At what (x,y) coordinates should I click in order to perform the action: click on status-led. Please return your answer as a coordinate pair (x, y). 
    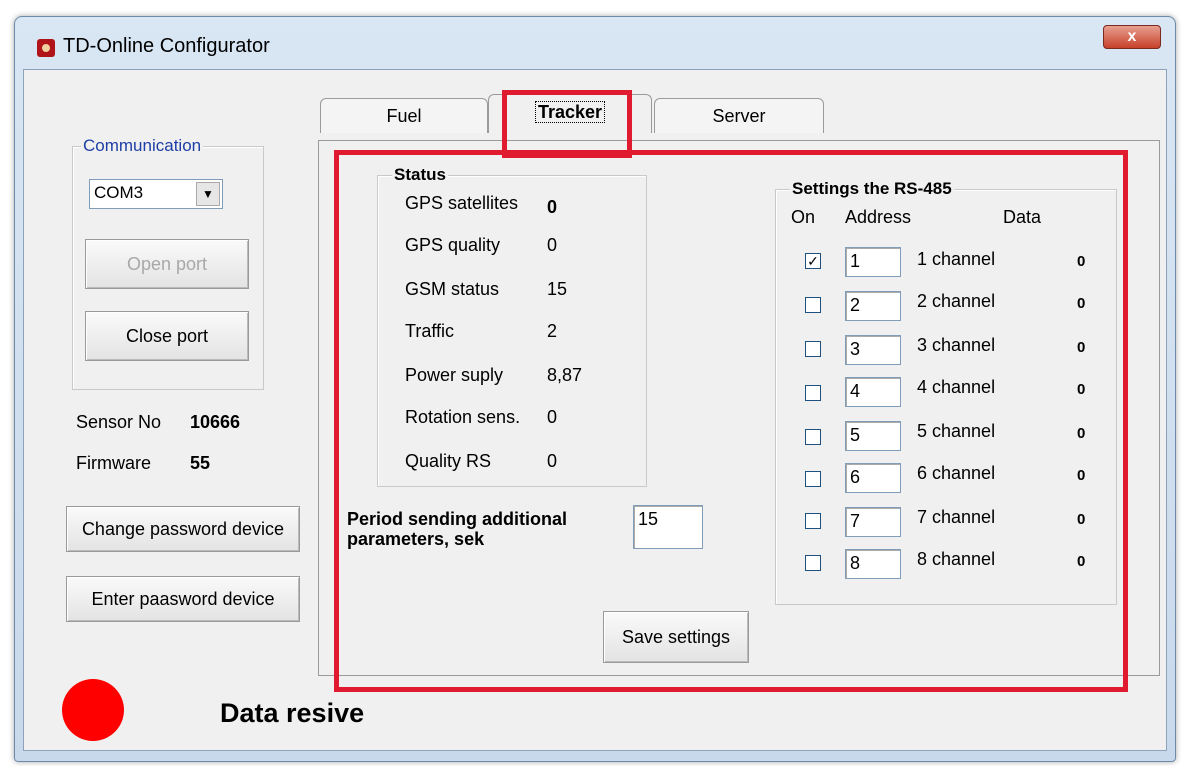
    Looking at the image, I should click on (93, 710).